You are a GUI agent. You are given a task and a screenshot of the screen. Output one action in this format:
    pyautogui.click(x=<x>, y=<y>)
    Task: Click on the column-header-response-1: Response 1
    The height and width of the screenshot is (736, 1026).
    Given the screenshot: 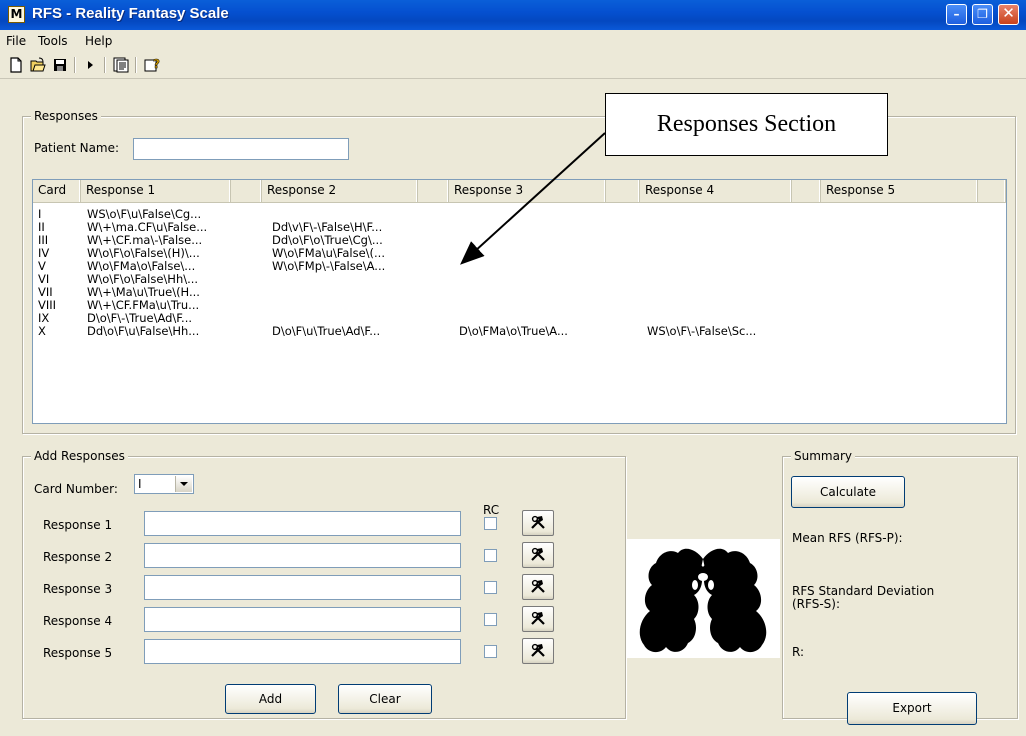 What is the action you would take?
    pyautogui.click(x=156, y=191)
    